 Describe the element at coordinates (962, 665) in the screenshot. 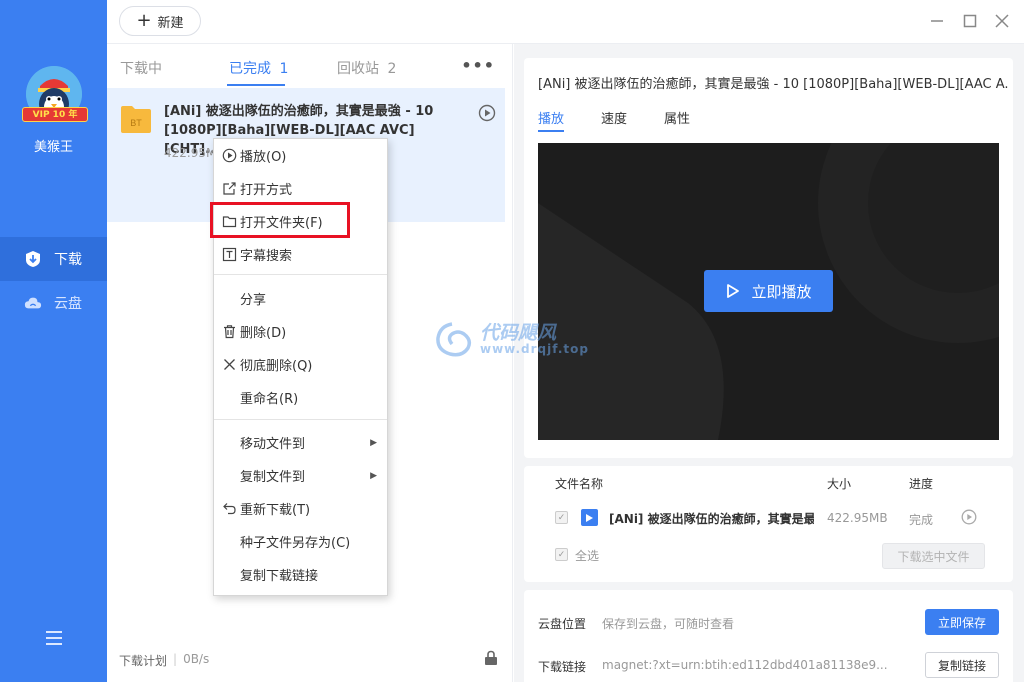

I see `copy-link-button: 复制链接` at that location.